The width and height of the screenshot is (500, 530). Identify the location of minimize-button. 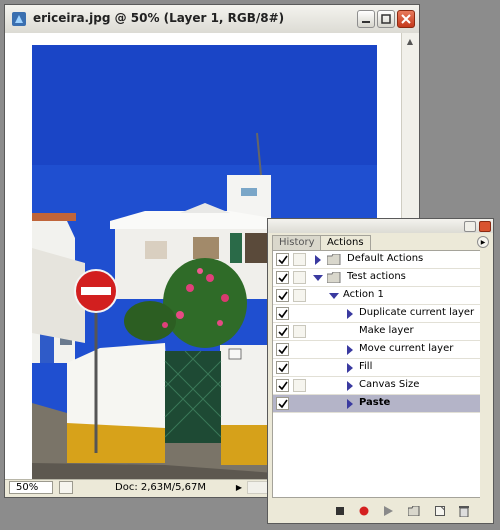
(366, 19).